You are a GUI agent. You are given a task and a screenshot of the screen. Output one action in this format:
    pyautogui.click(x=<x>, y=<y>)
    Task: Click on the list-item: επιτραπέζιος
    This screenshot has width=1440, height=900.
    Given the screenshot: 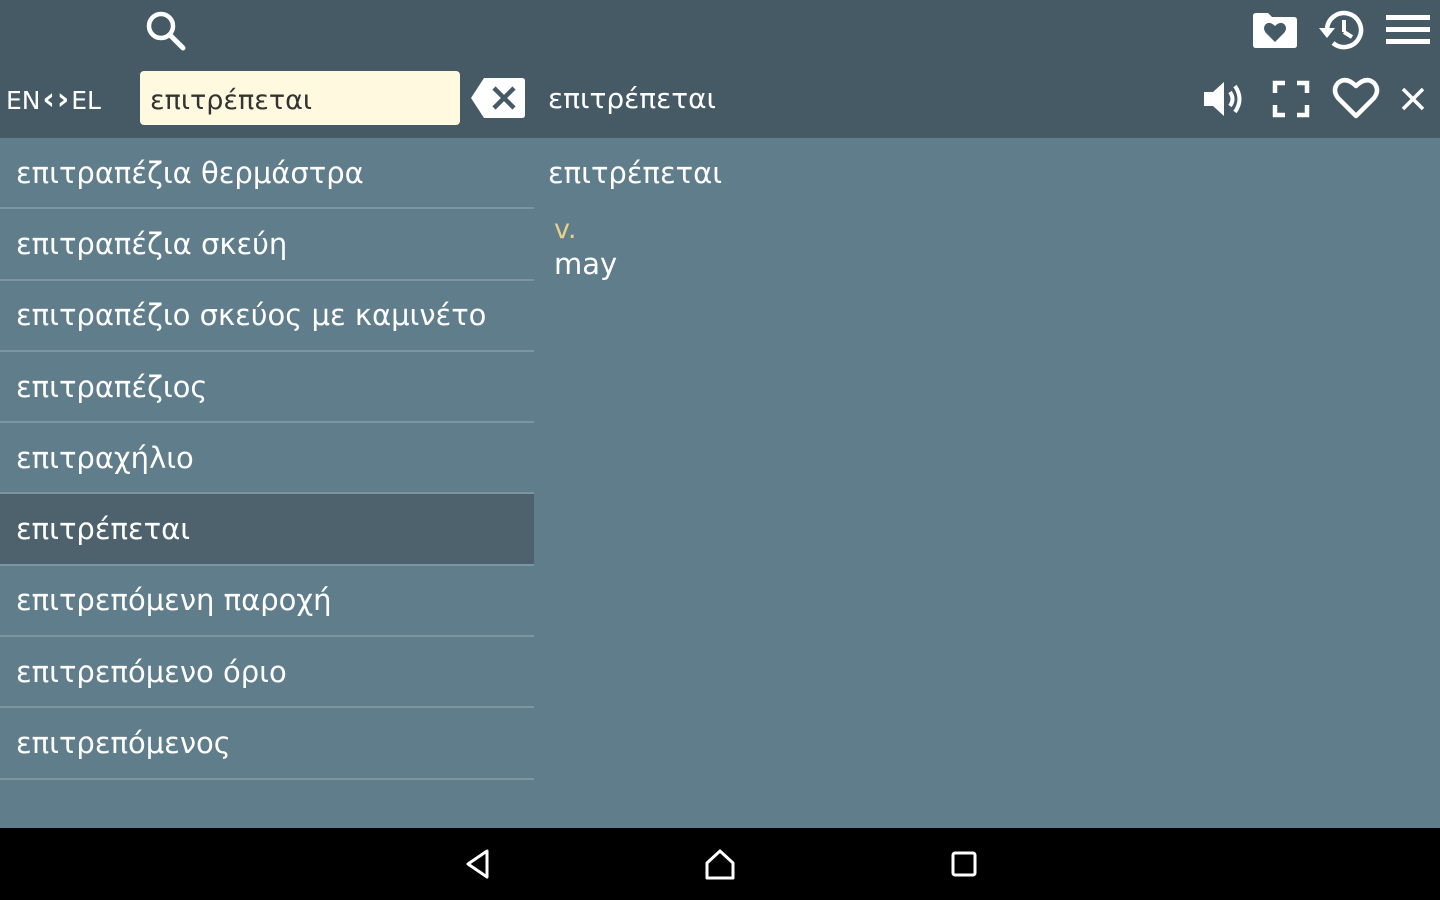 What is the action you would take?
    pyautogui.click(x=267, y=388)
    